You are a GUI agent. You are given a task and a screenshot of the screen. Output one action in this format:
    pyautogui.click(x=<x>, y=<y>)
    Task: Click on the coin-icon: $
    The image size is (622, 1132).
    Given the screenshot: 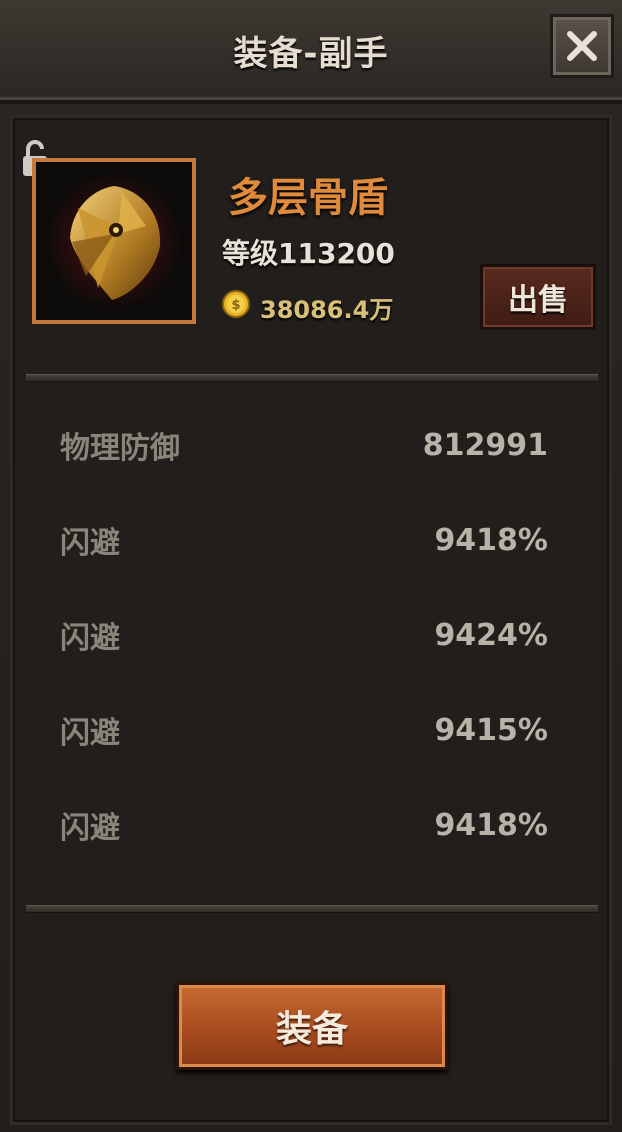 What is the action you would take?
    pyautogui.click(x=236, y=304)
    